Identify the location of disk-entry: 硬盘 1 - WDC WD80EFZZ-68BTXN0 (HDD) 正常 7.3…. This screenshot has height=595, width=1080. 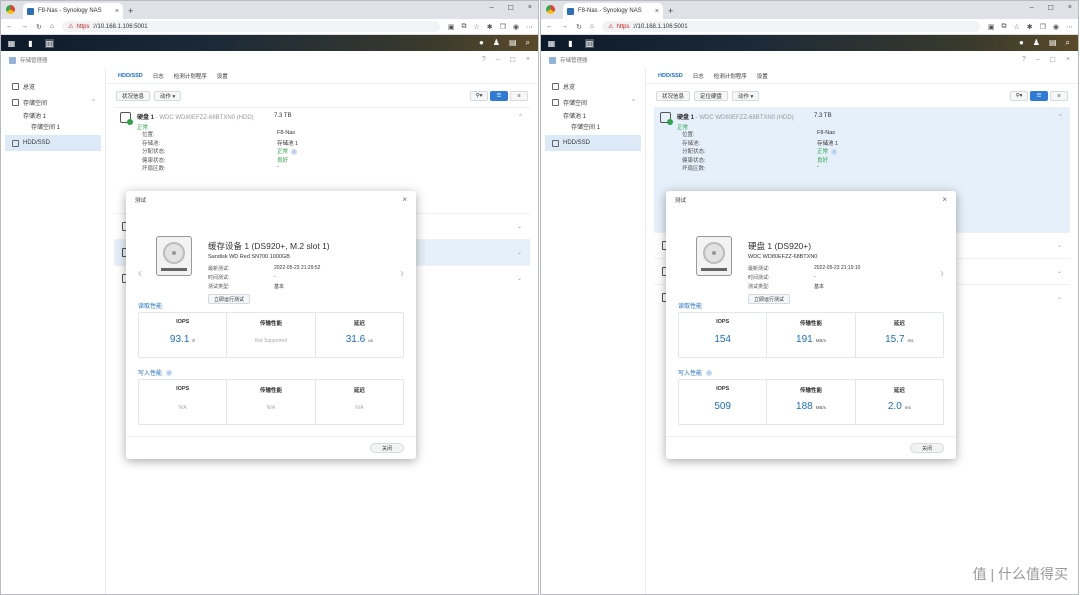
(322, 140).